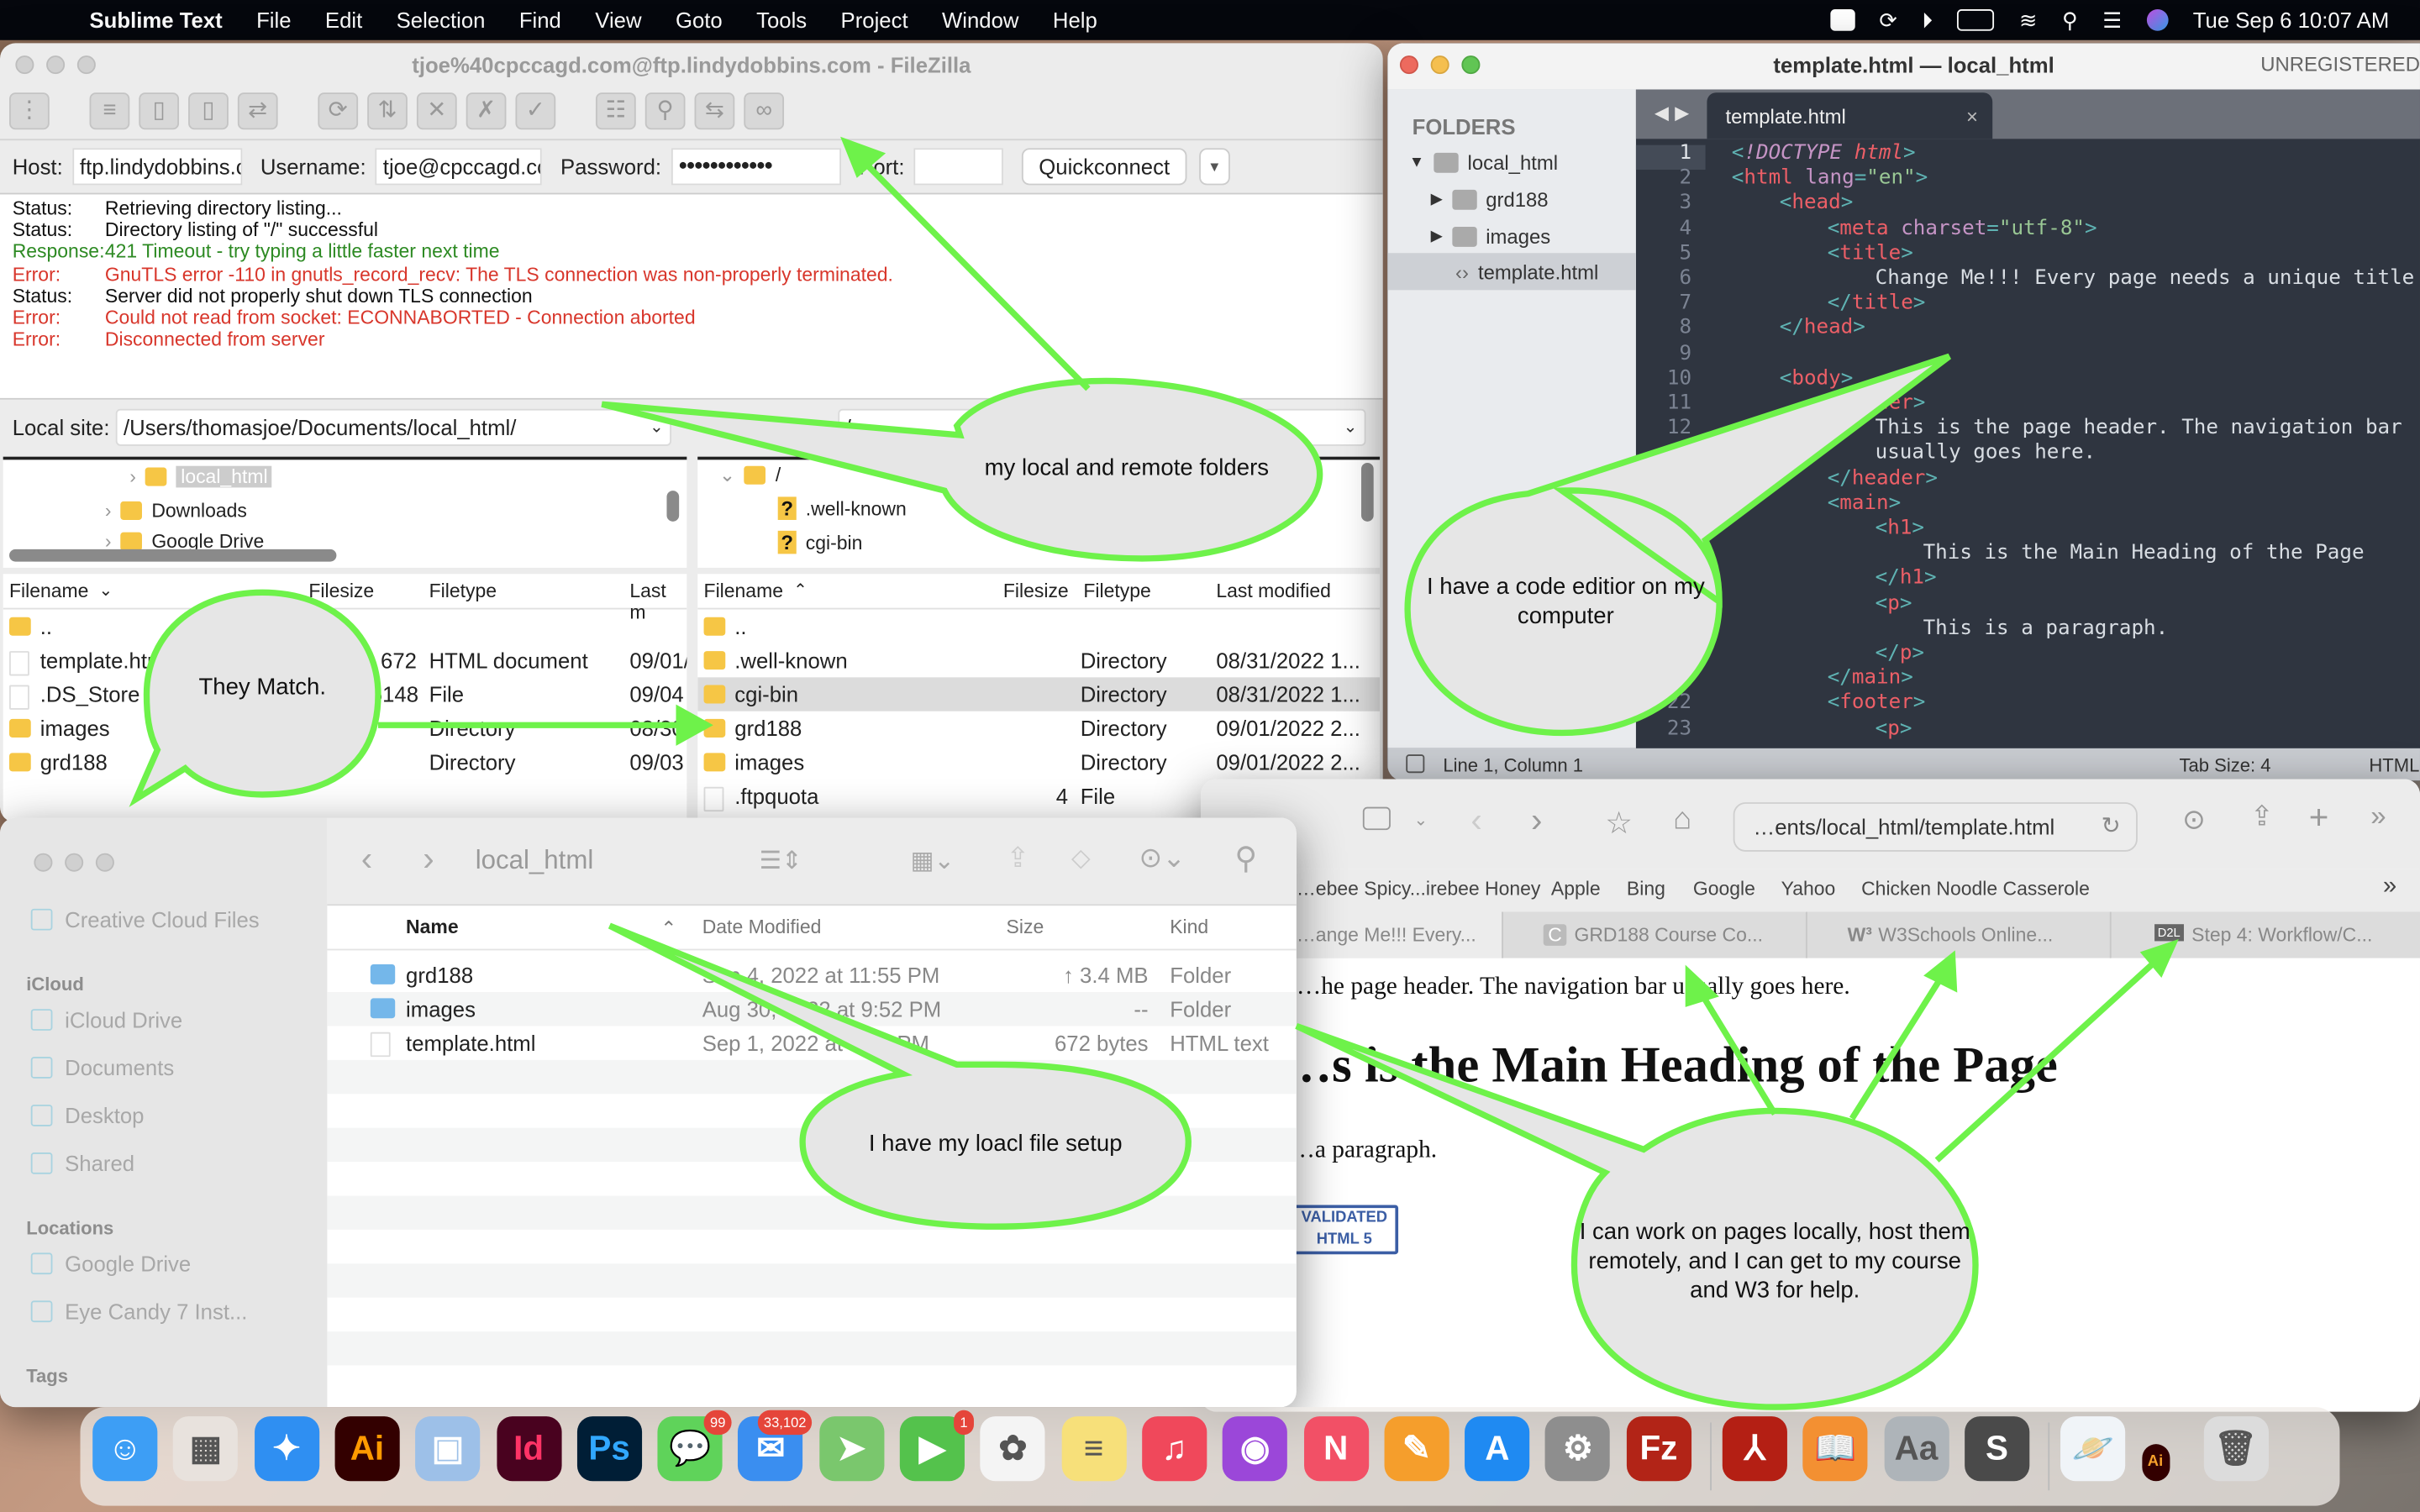 The height and width of the screenshot is (1512, 2420). Describe the element at coordinates (2157, 20) in the screenshot. I see `siri-icon` at that location.